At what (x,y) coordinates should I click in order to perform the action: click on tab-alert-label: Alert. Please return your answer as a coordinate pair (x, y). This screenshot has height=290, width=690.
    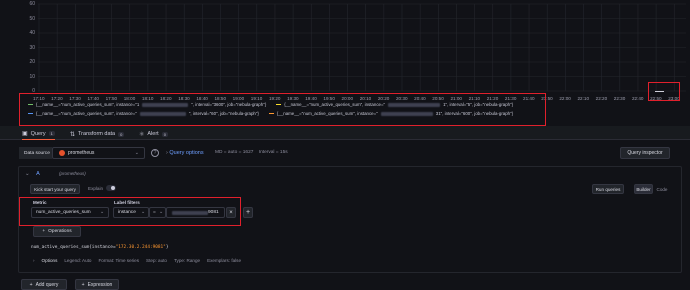
    Looking at the image, I should click on (153, 134).